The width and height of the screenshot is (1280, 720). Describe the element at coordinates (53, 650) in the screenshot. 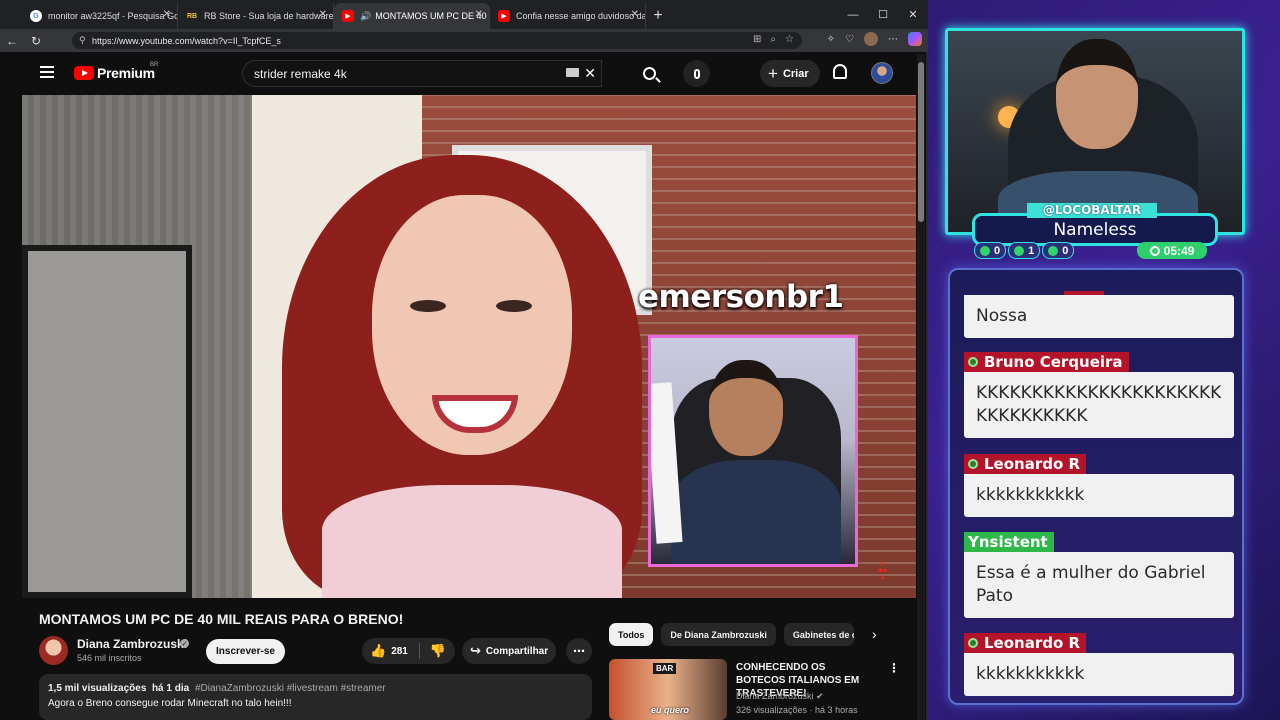

I see `channel-avatar` at that location.